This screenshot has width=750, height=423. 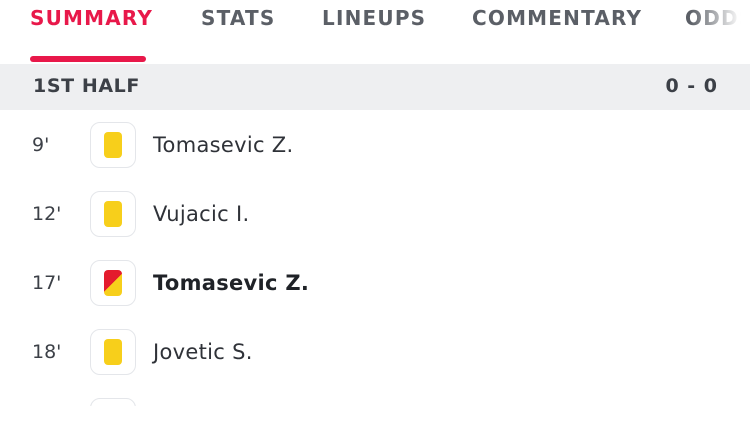 What do you see at coordinates (88, 59) in the screenshot?
I see `active-tab-indicator` at bounding box center [88, 59].